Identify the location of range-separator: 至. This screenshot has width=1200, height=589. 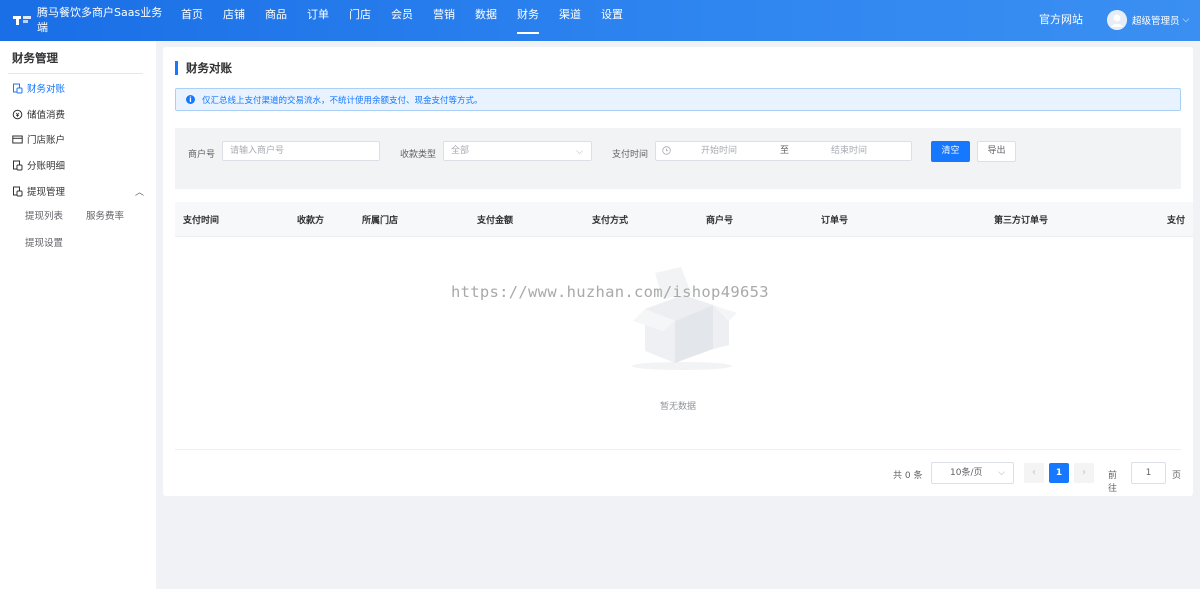
(785, 151).